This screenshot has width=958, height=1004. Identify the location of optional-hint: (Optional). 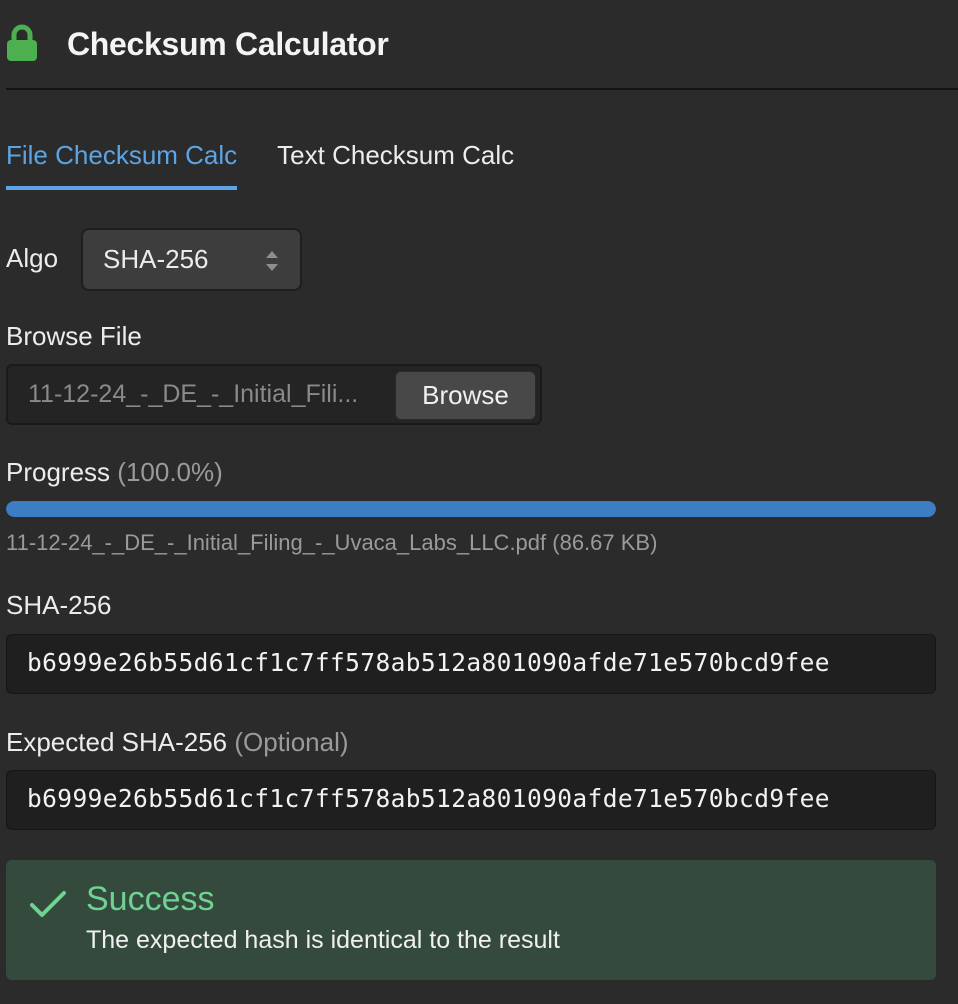
(291, 742).